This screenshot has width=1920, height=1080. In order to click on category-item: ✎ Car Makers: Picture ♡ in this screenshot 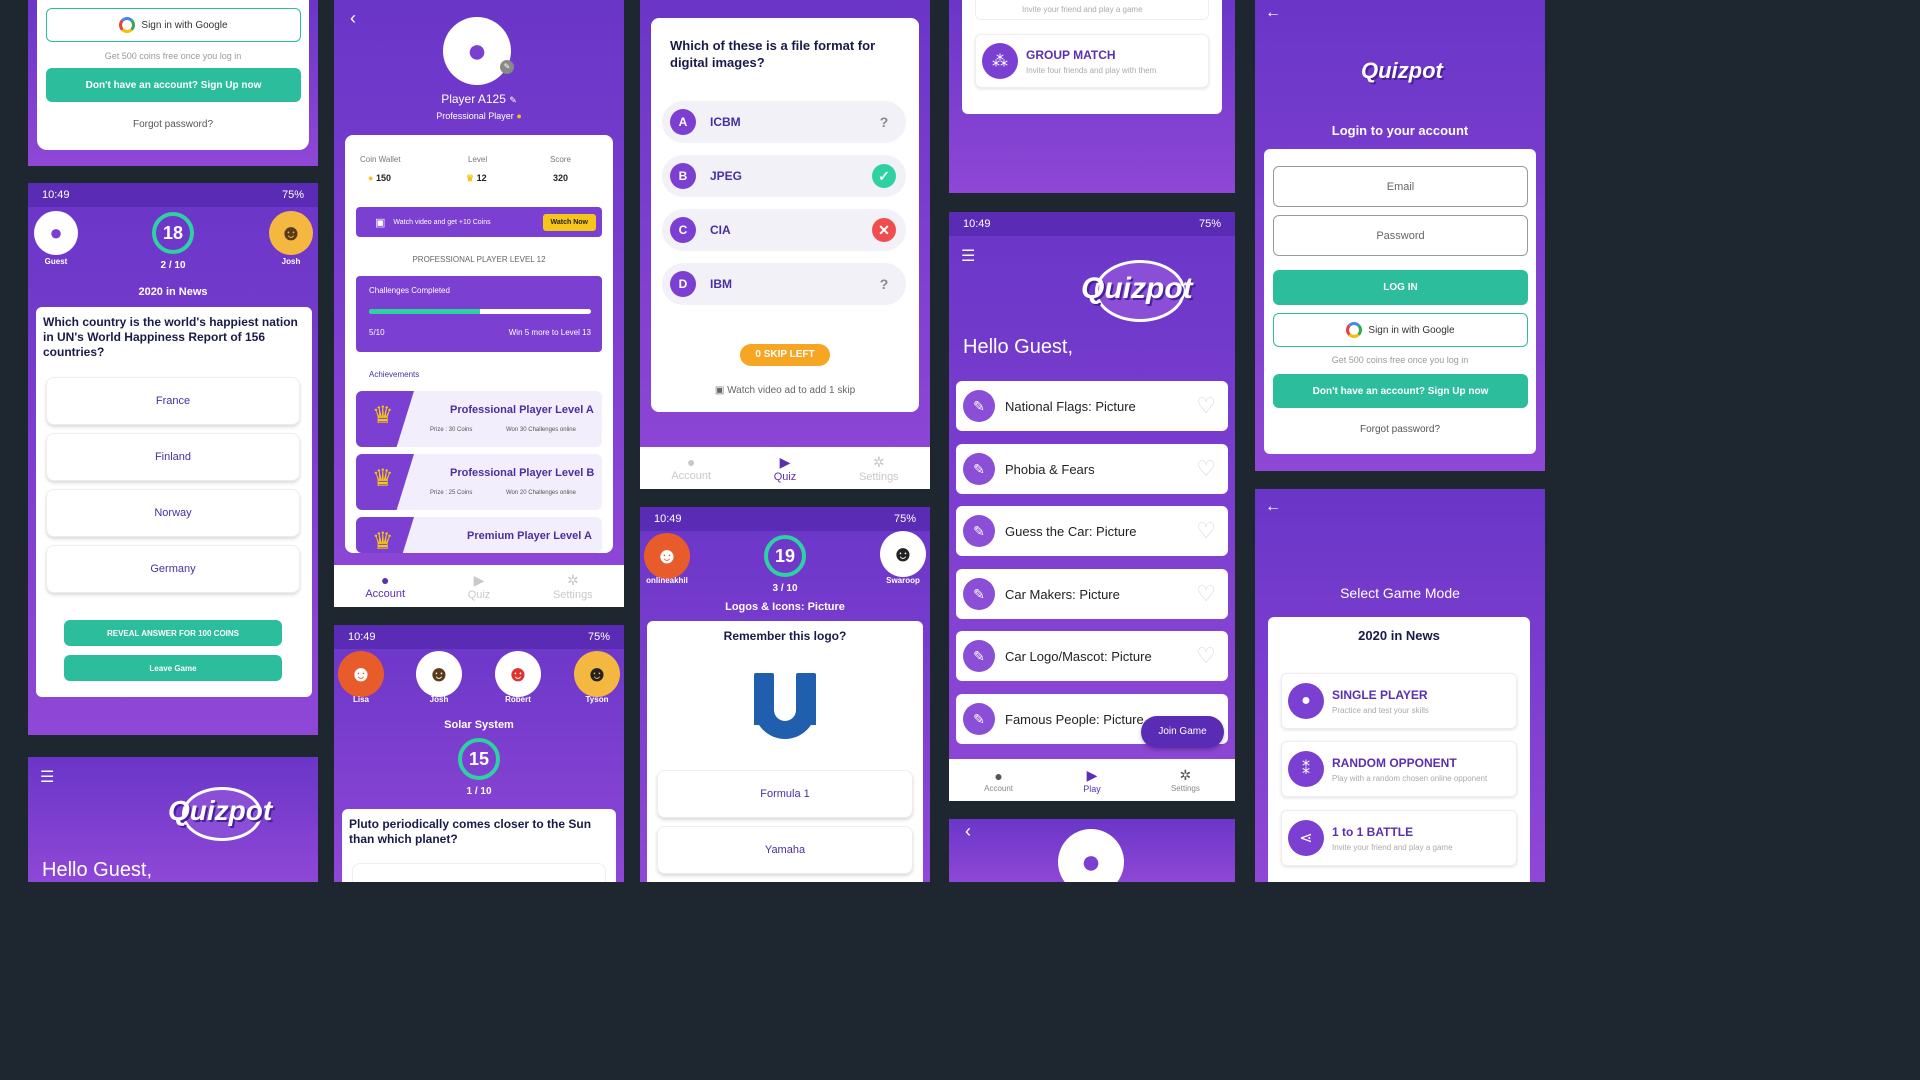, I will do `click(1092, 594)`.